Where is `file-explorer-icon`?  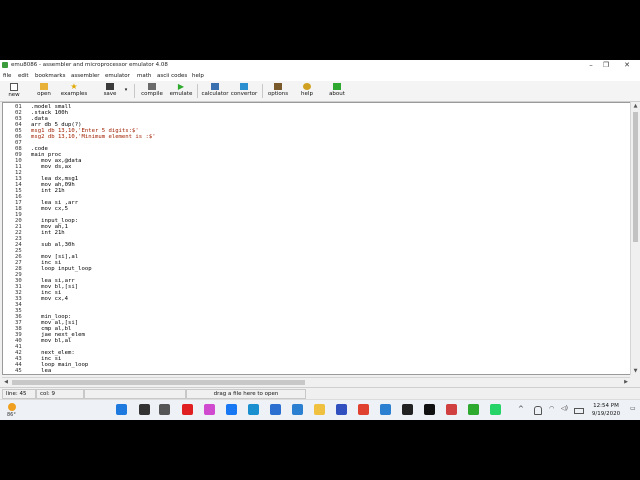 file-explorer-icon is located at coordinates (319, 409).